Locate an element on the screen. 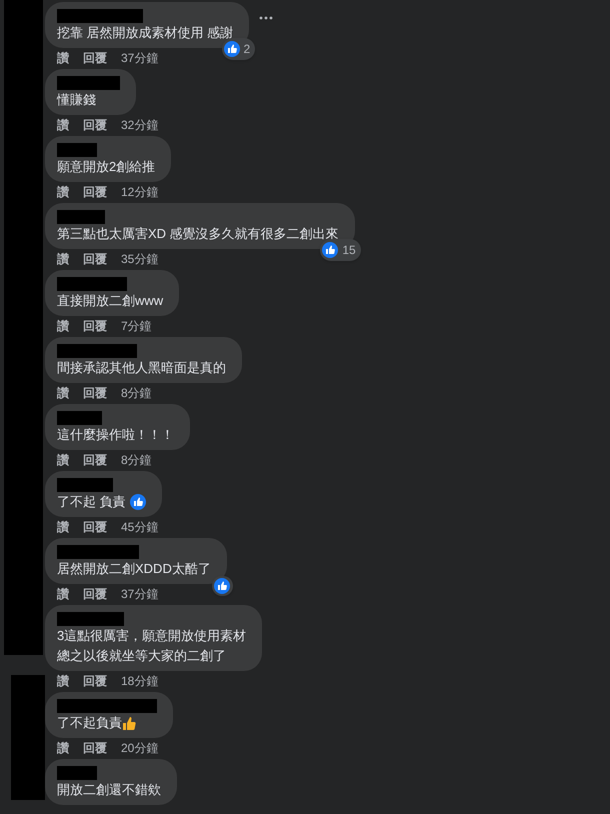 This screenshot has width=610, height=814. comment-time: 12分鐘 is located at coordinates (139, 192).